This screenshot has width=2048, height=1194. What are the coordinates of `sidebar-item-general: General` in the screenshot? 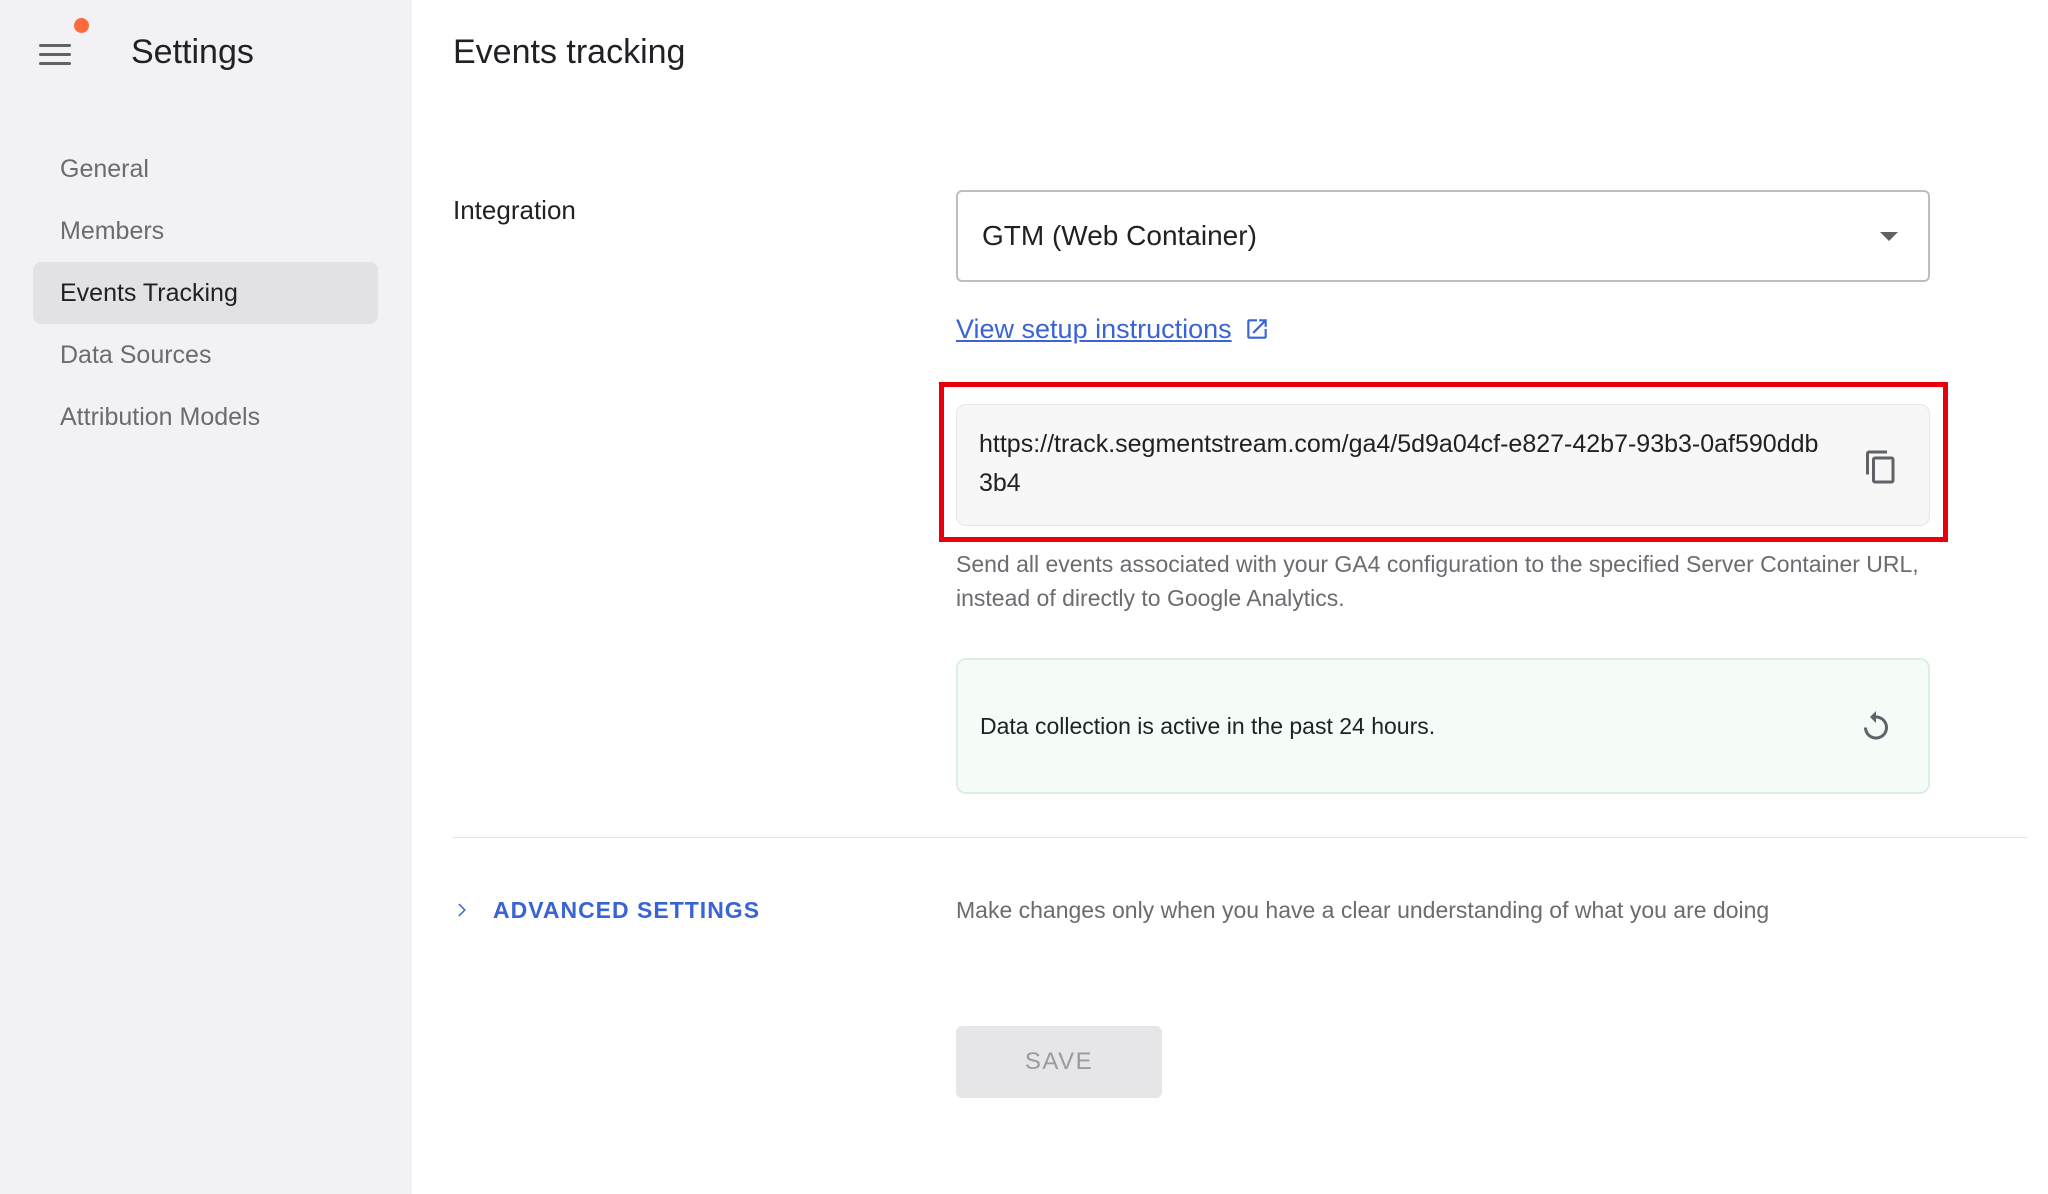 It's located at (205, 169).